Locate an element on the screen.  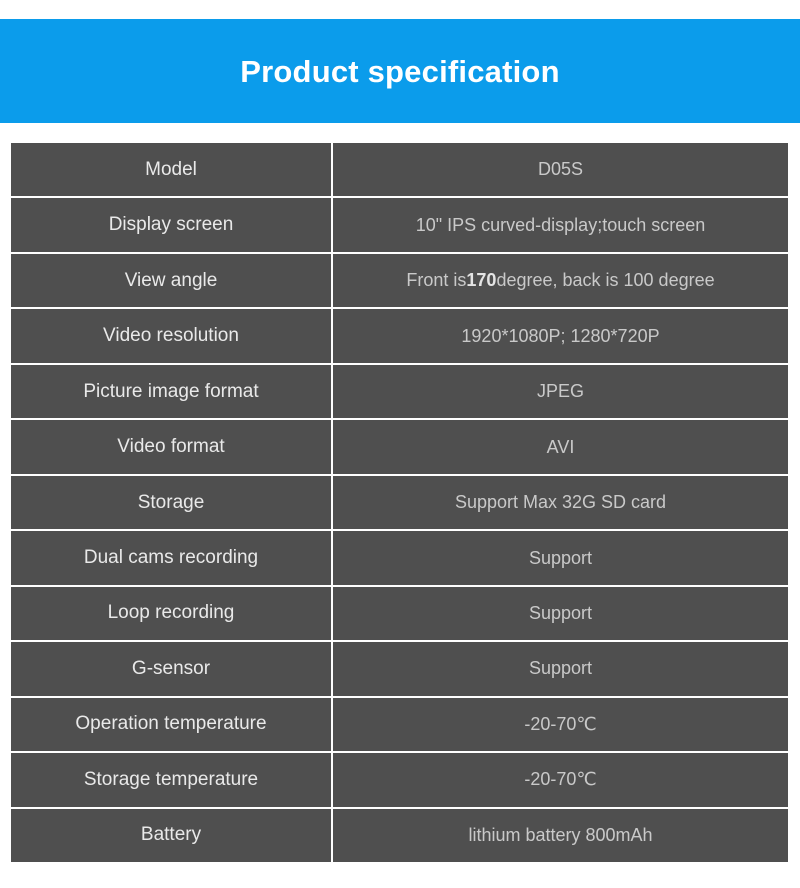
table-row: Picture image format JPEG is located at coordinates (399, 392).